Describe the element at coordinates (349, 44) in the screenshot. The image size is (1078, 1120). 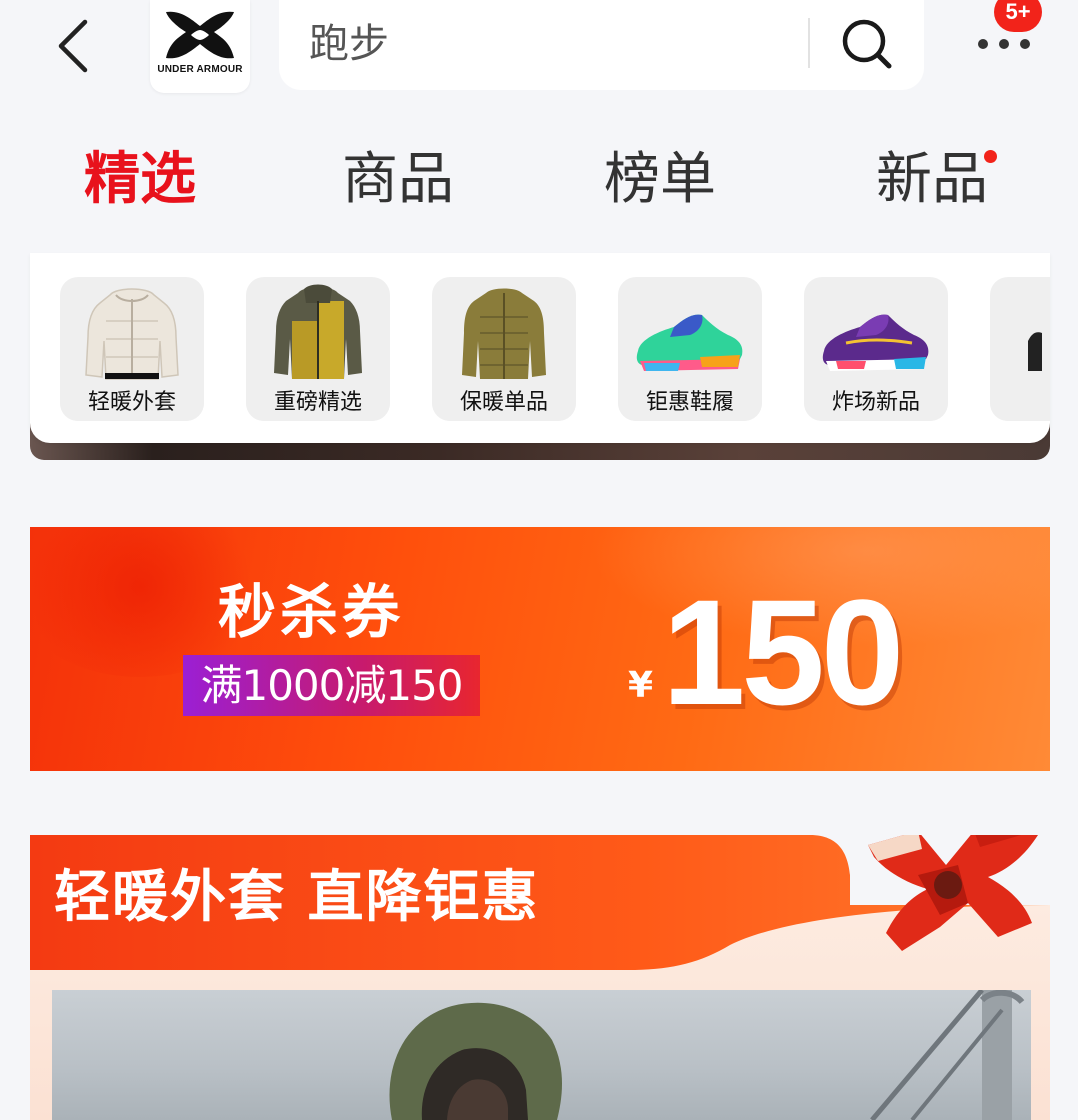
I see `search-input: 跑步` at that location.